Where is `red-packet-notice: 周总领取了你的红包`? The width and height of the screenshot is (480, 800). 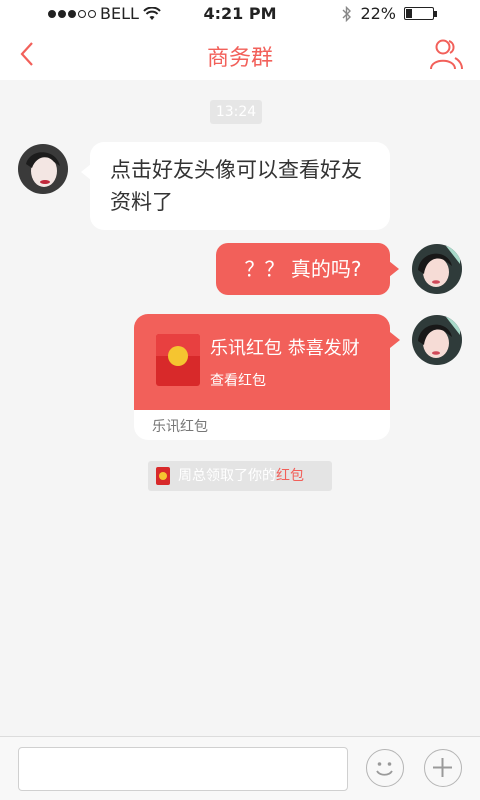 red-packet-notice: 周总领取了你的红包 is located at coordinates (240, 476).